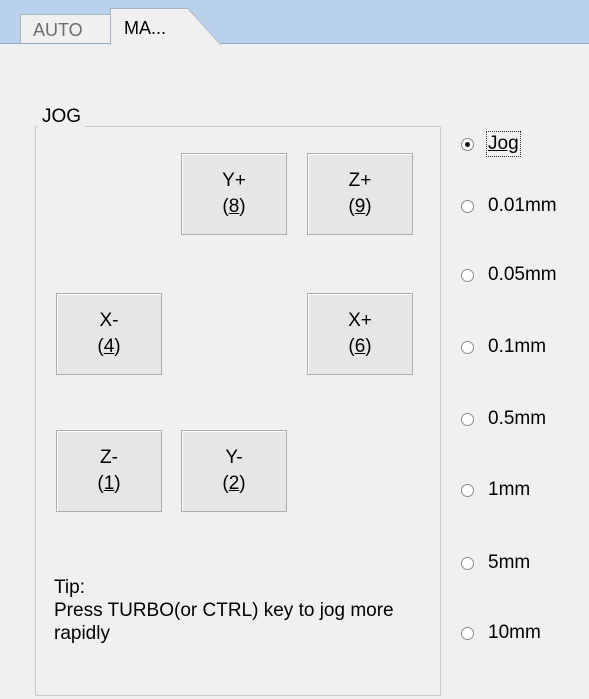  I want to click on jog-z-minus-button: Z- (1), so click(109, 471).